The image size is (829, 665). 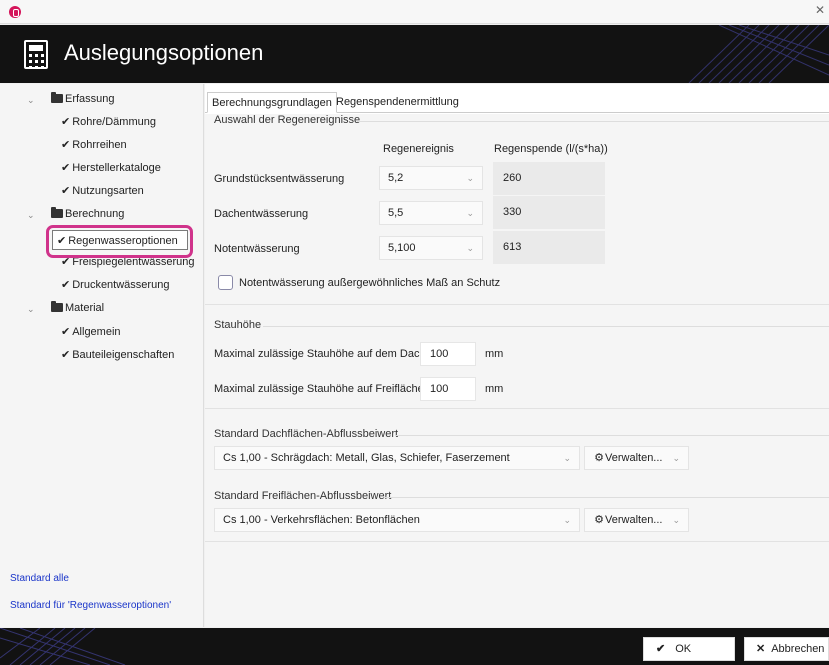 What do you see at coordinates (798, 649) in the screenshot?
I see `button-label: Abbrechen` at bounding box center [798, 649].